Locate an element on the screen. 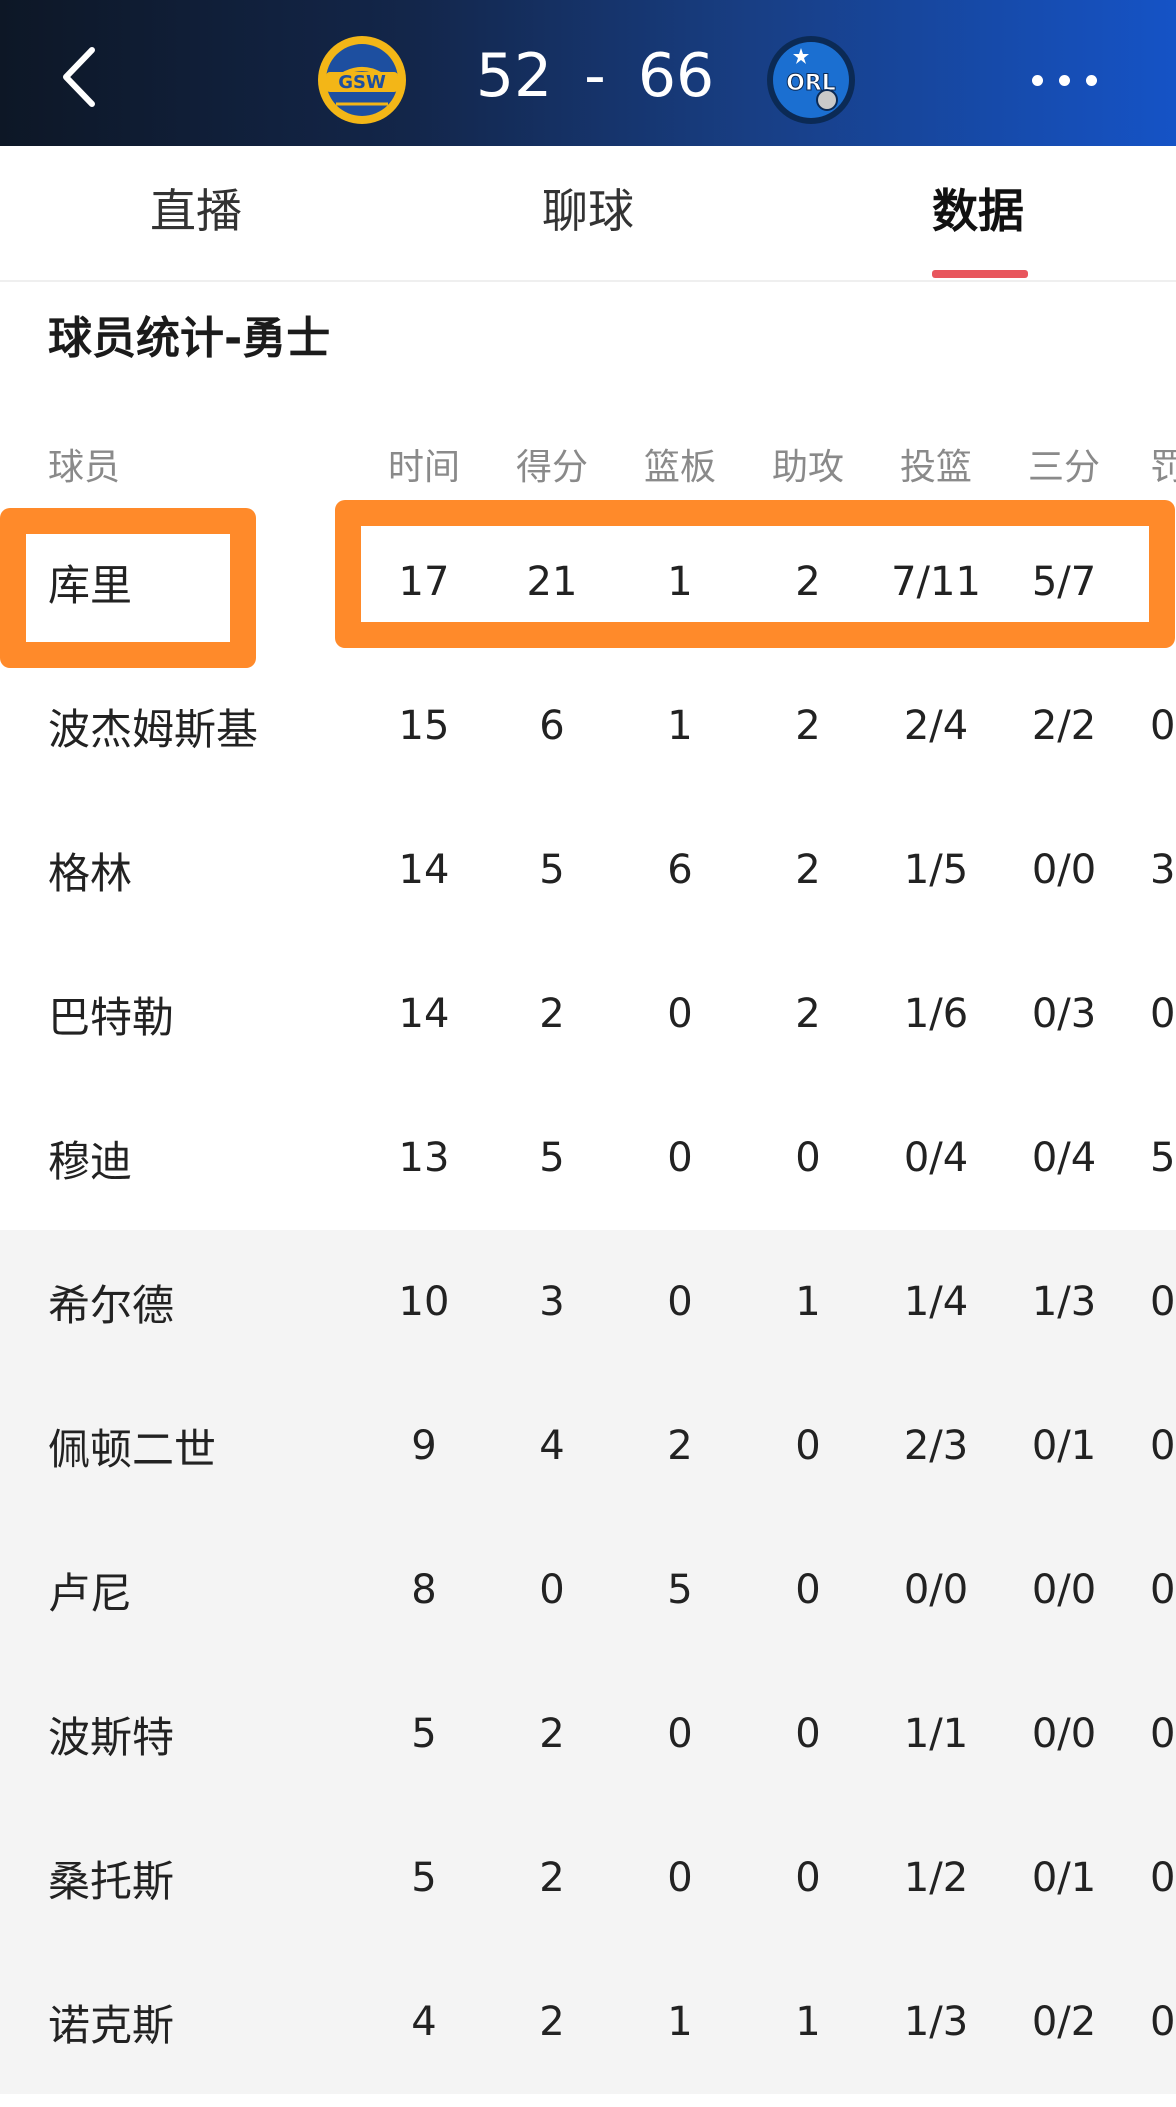  stat-field-goals: 1/3 is located at coordinates (936, 2022).